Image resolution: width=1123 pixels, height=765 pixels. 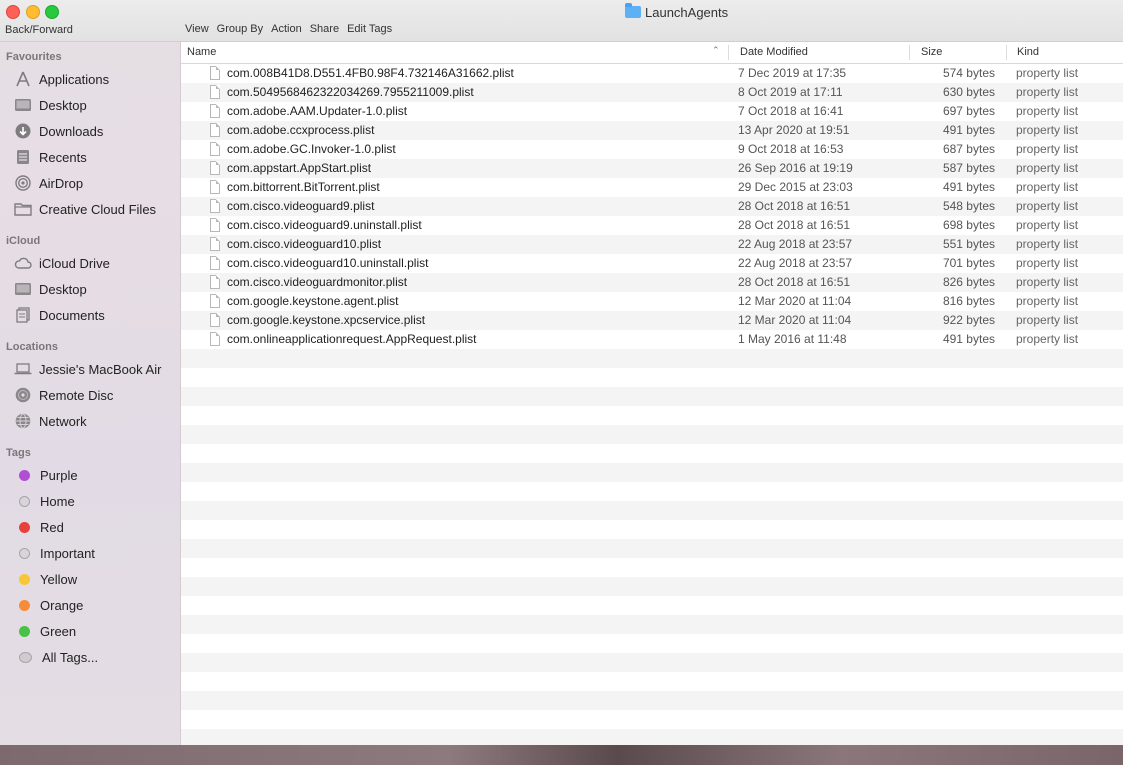 I want to click on sidebar-item-downloads: Downloads, so click(x=58, y=131).